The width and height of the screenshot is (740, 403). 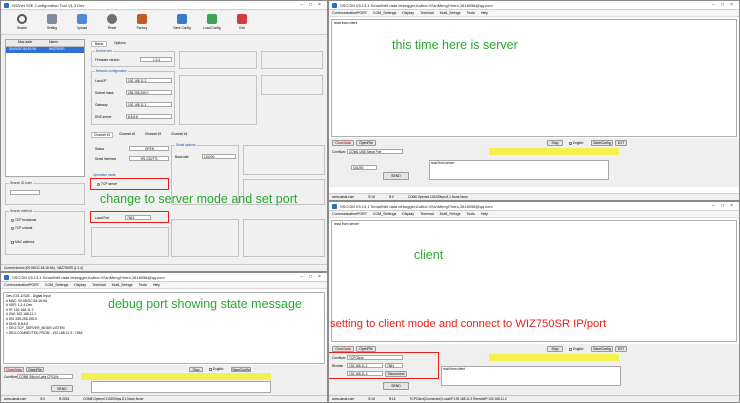 I want to click on reset-button: Reset, so click(x=112, y=22).